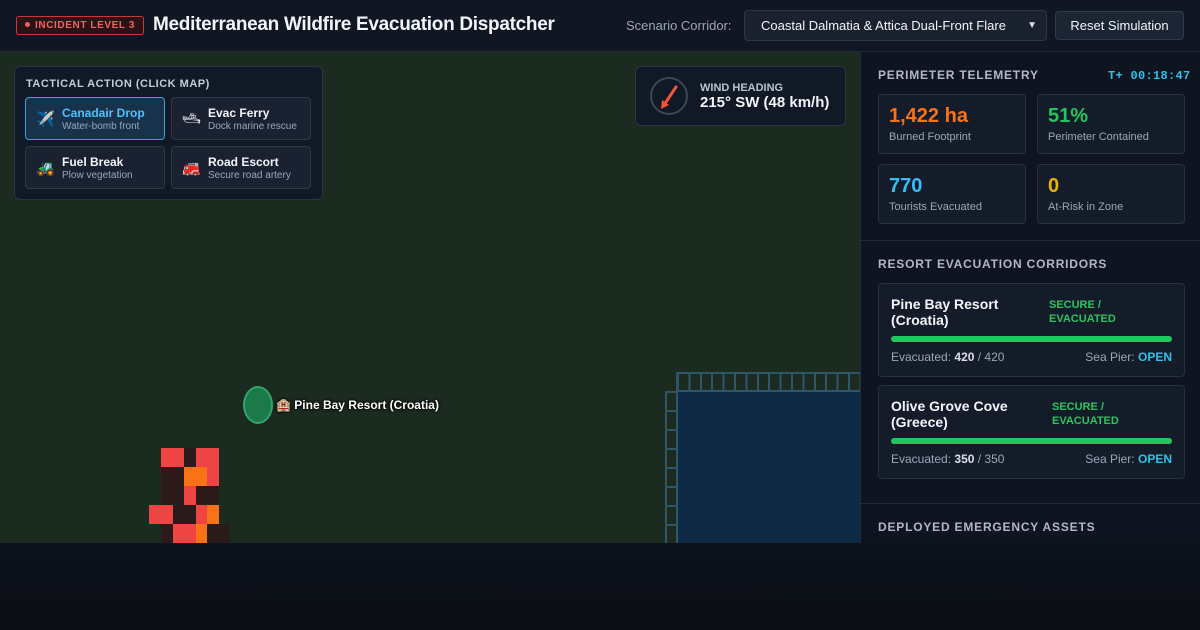 The width and height of the screenshot is (1200, 630). Describe the element at coordinates (85, 25) in the screenshot. I see `incident-badge-text: INCIDENT LEVEL 3` at that location.